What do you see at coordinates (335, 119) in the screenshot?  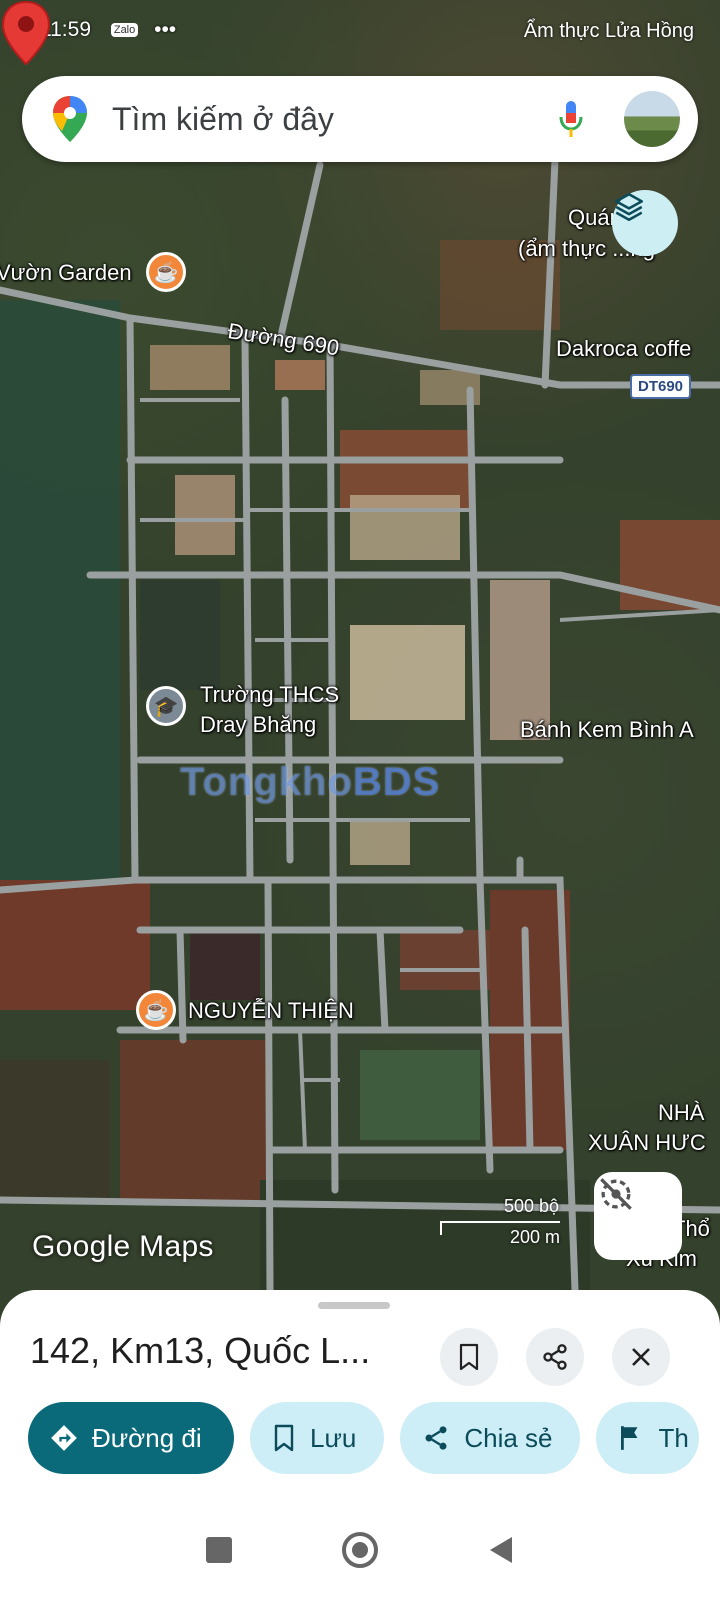 I see `search-input: Tìm kiếm ở đây` at bounding box center [335, 119].